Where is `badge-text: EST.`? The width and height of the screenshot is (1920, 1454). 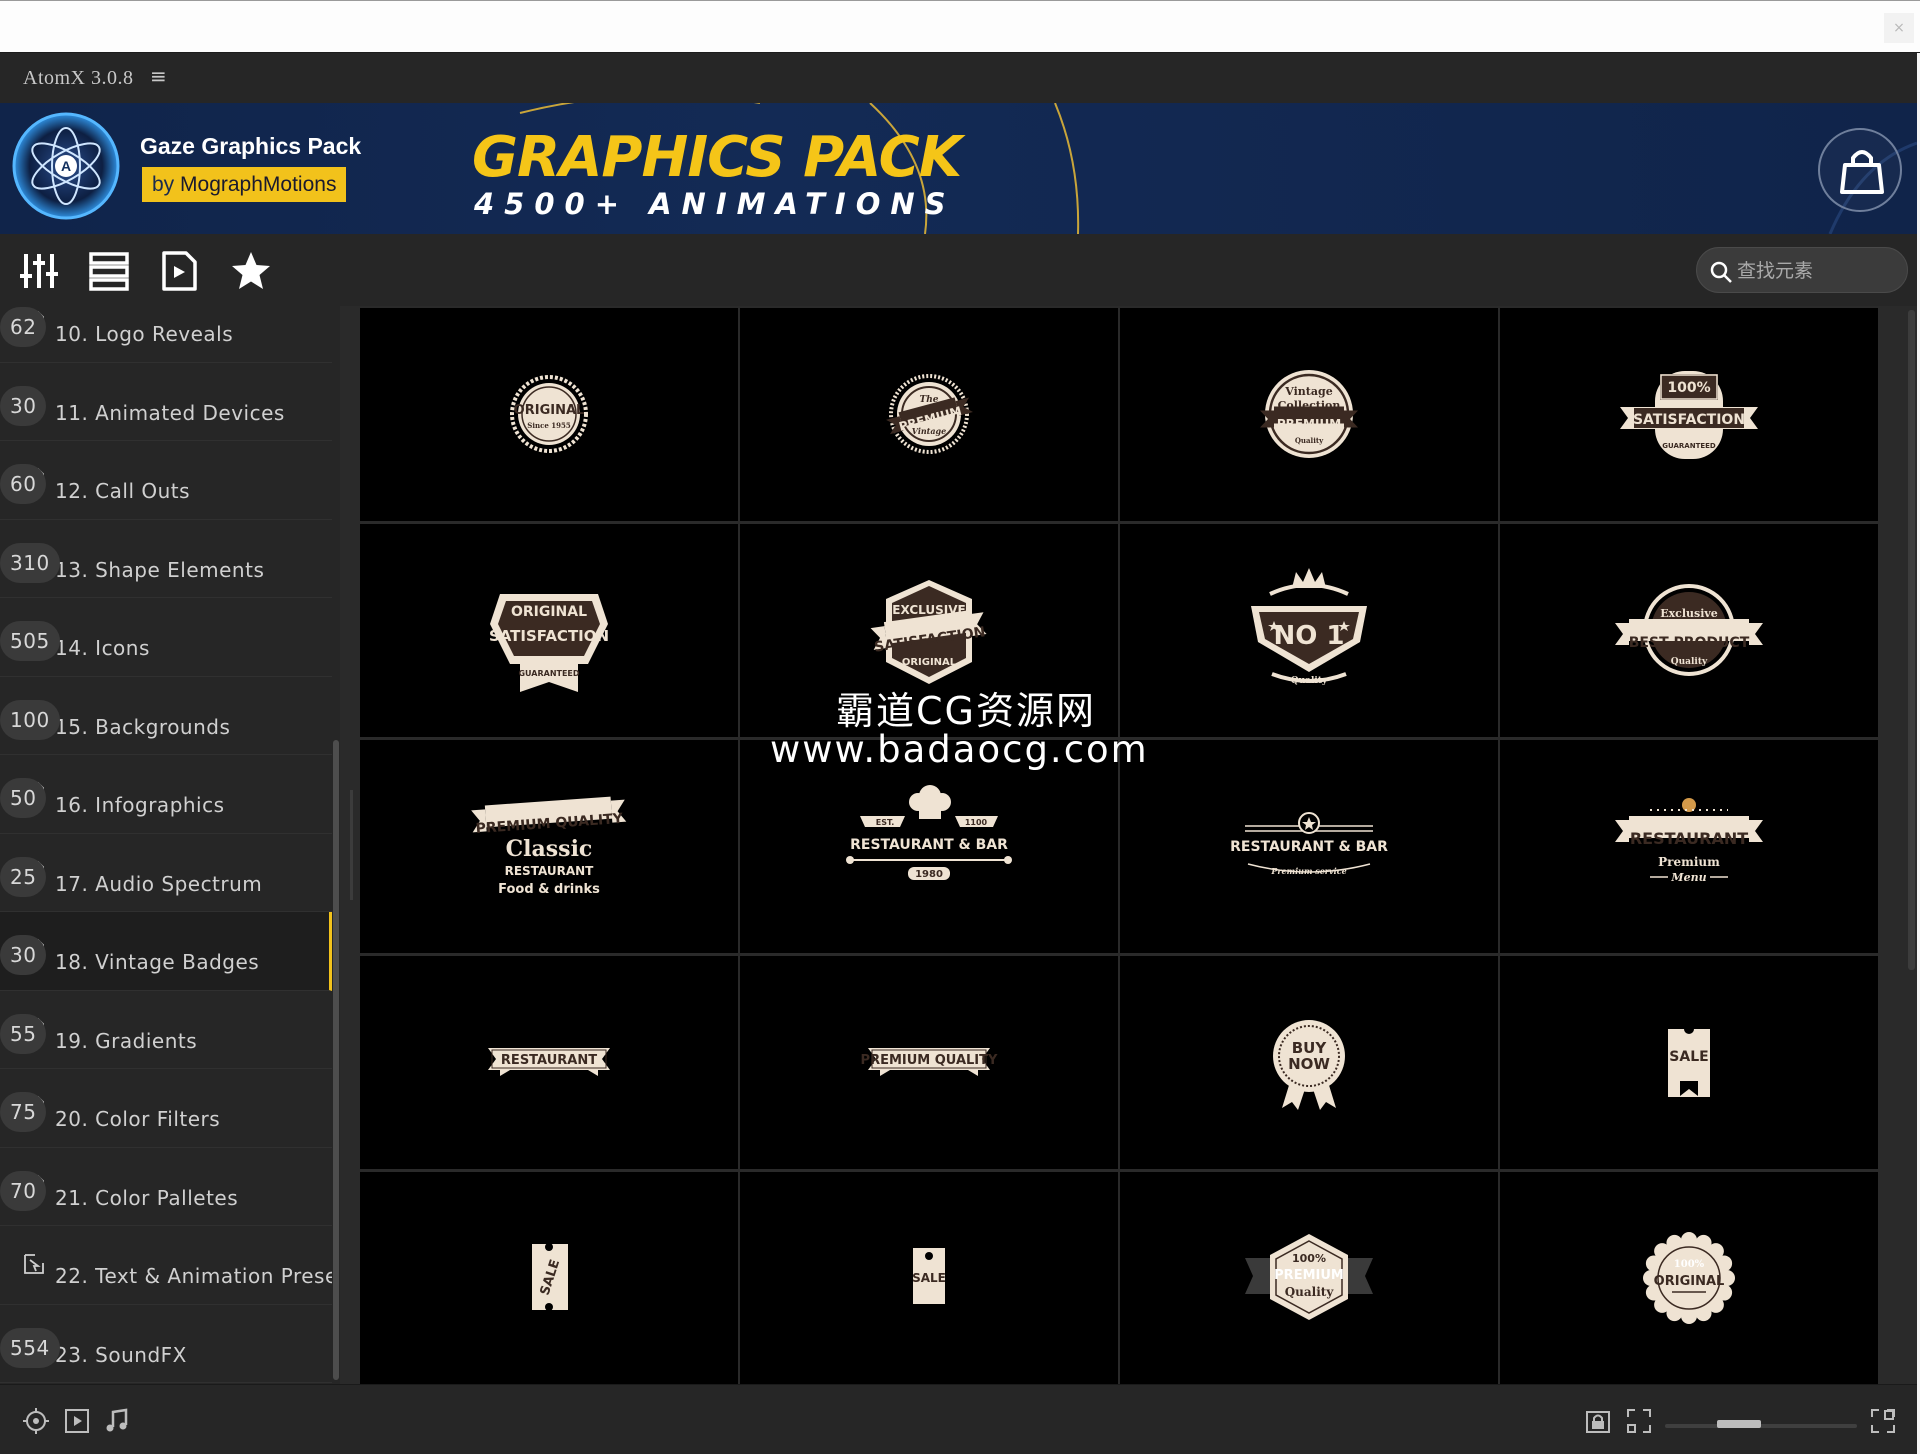
badge-text: EST. is located at coordinates (885, 822).